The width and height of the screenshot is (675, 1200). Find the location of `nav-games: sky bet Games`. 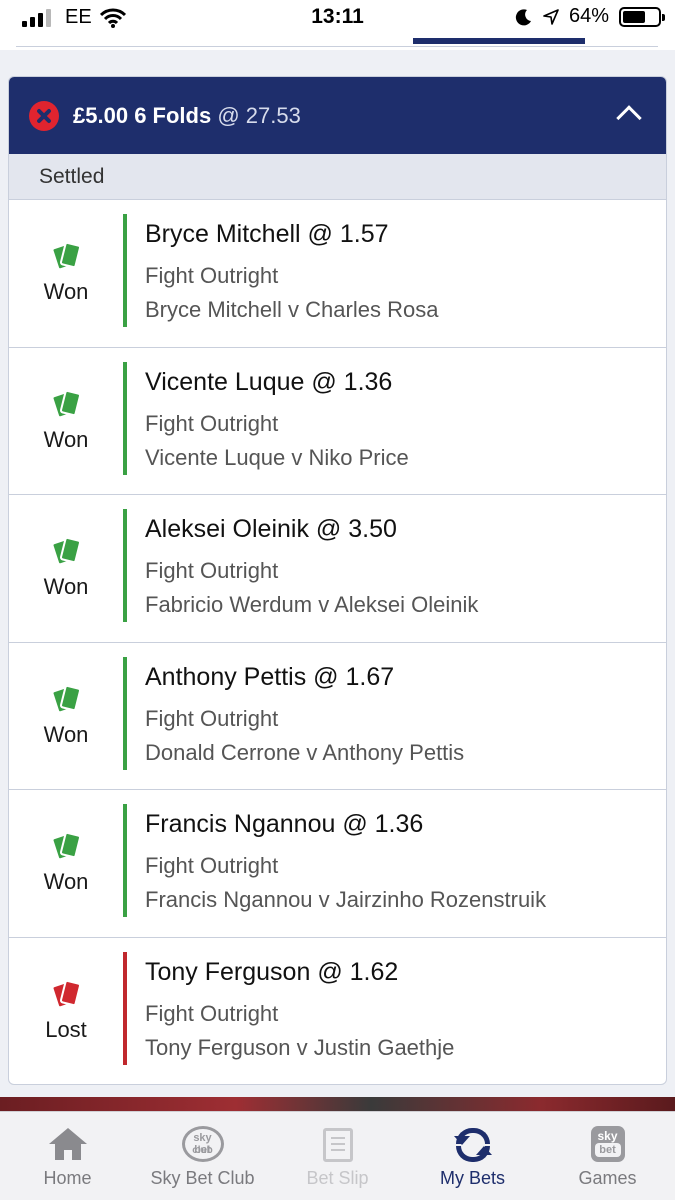

nav-games: sky bet Games is located at coordinates (607, 1156).